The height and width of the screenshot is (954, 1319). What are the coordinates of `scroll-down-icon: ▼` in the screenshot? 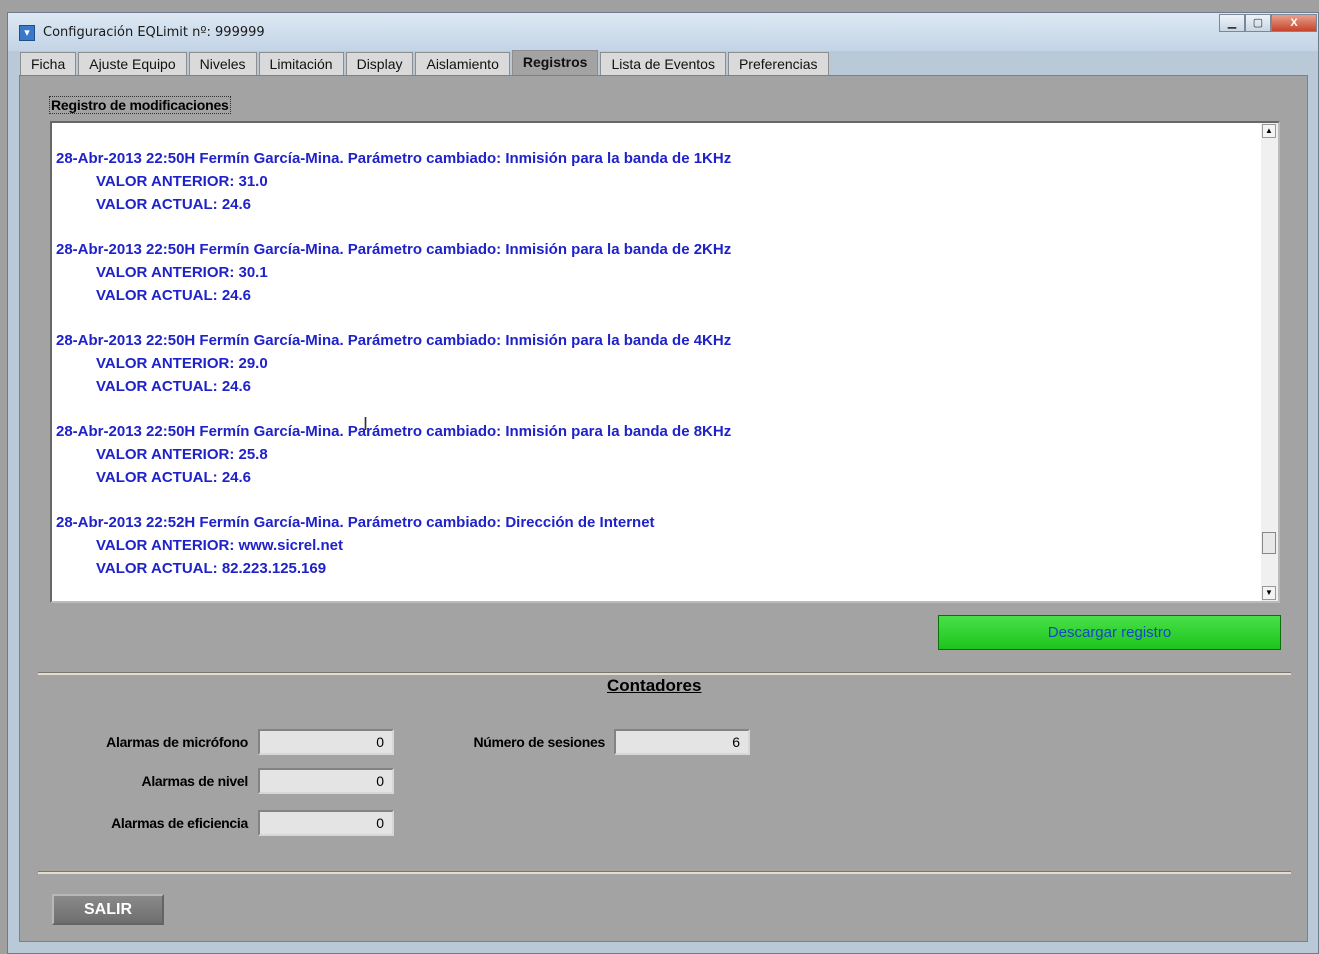 It's located at (1269, 593).